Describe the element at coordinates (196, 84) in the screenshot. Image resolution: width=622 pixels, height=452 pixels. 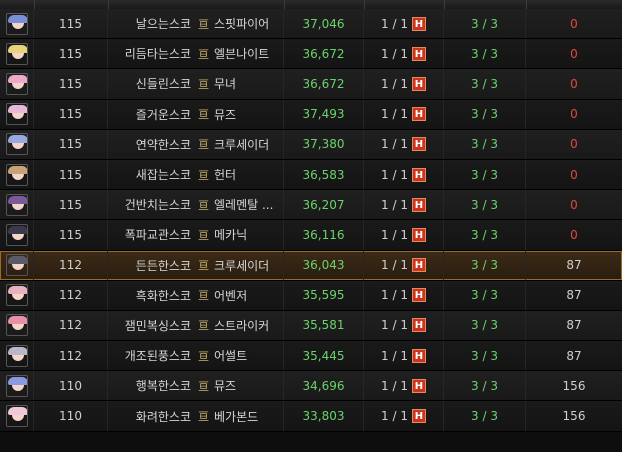
I see `name-cell: 신들린스코 亘 무녀` at that location.